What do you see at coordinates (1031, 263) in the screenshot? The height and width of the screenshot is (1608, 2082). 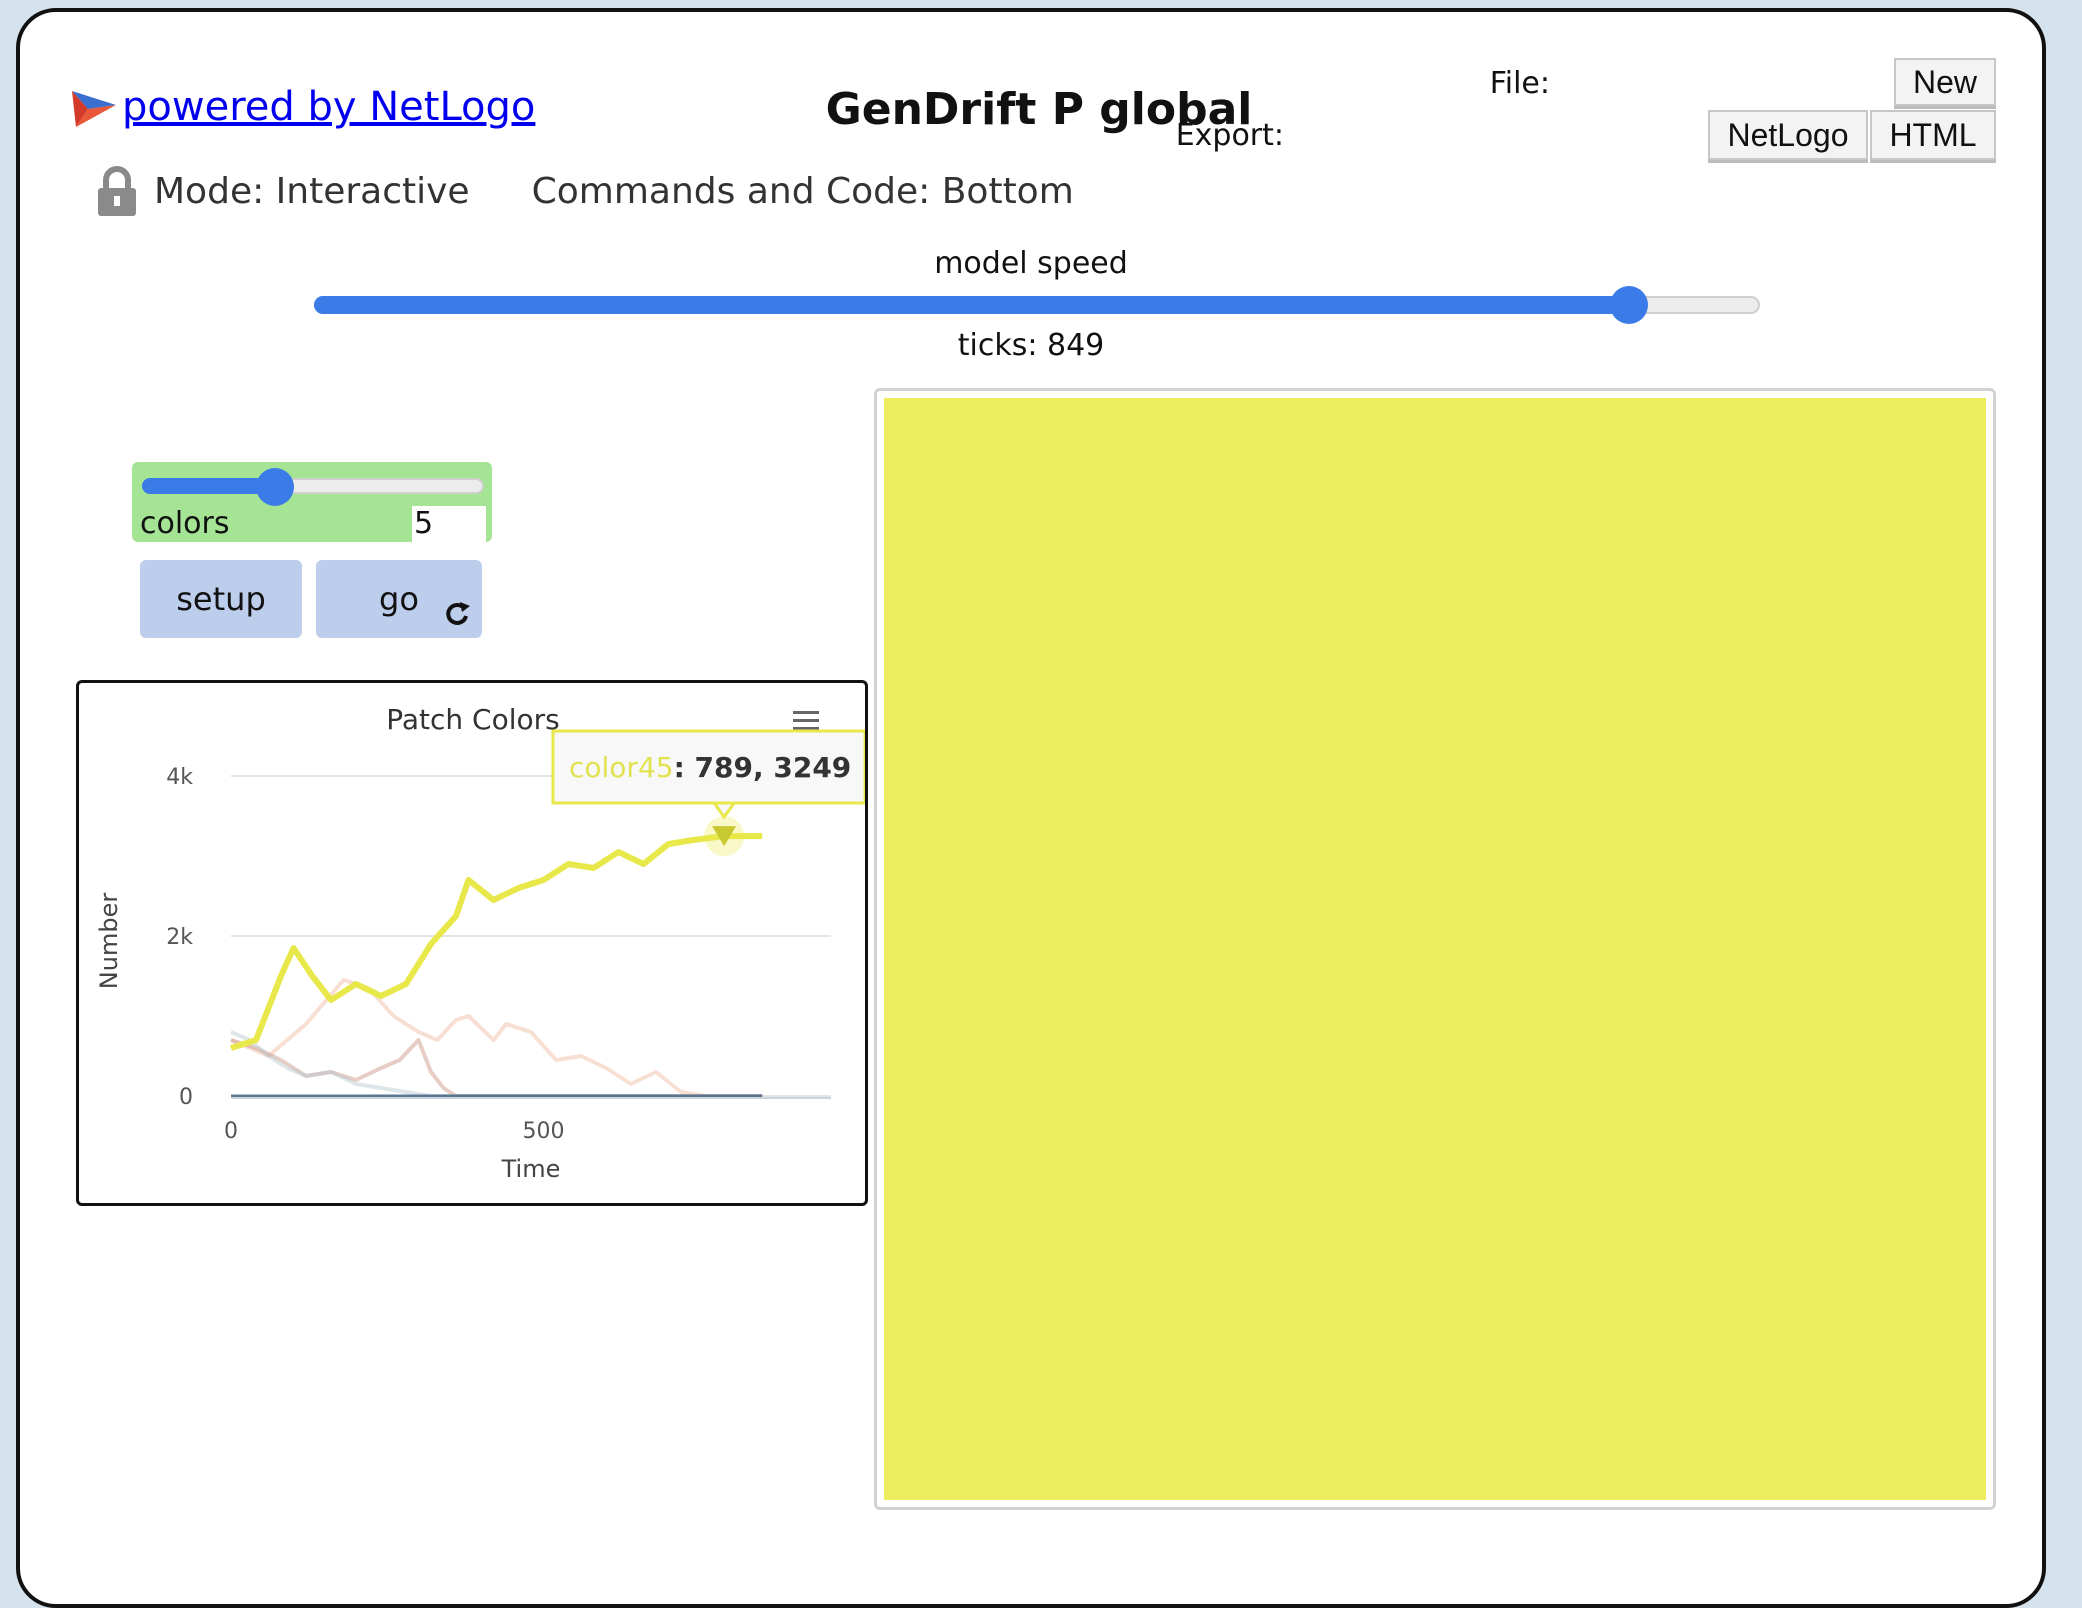 I see `model-speed-label: model speed` at bounding box center [1031, 263].